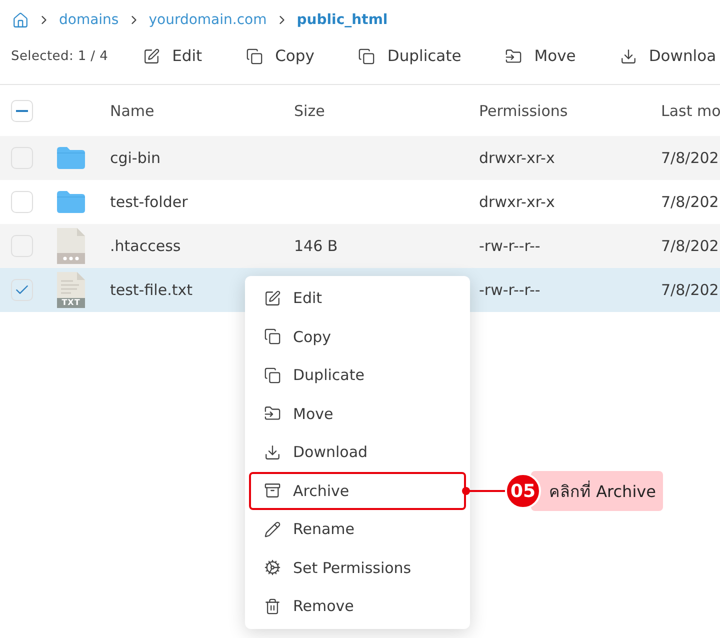  Describe the element at coordinates (71, 290) in the screenshot. I see `text-file-icon: TXT` at that location.